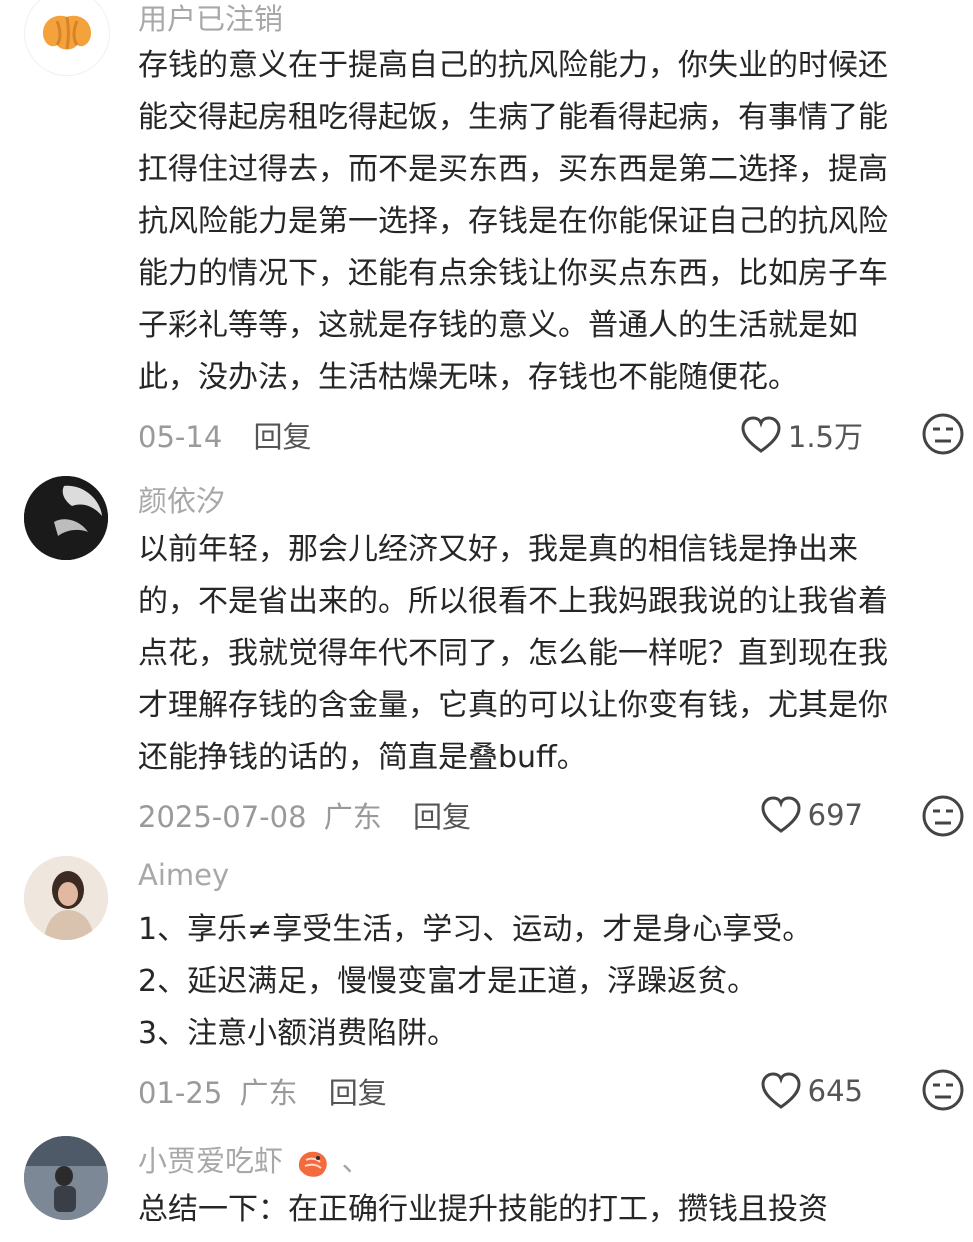 The image size is (973, 1242). Describe the element at coordinates (835, 1091) in the screenshot. I see `like-count: 645` at that location.